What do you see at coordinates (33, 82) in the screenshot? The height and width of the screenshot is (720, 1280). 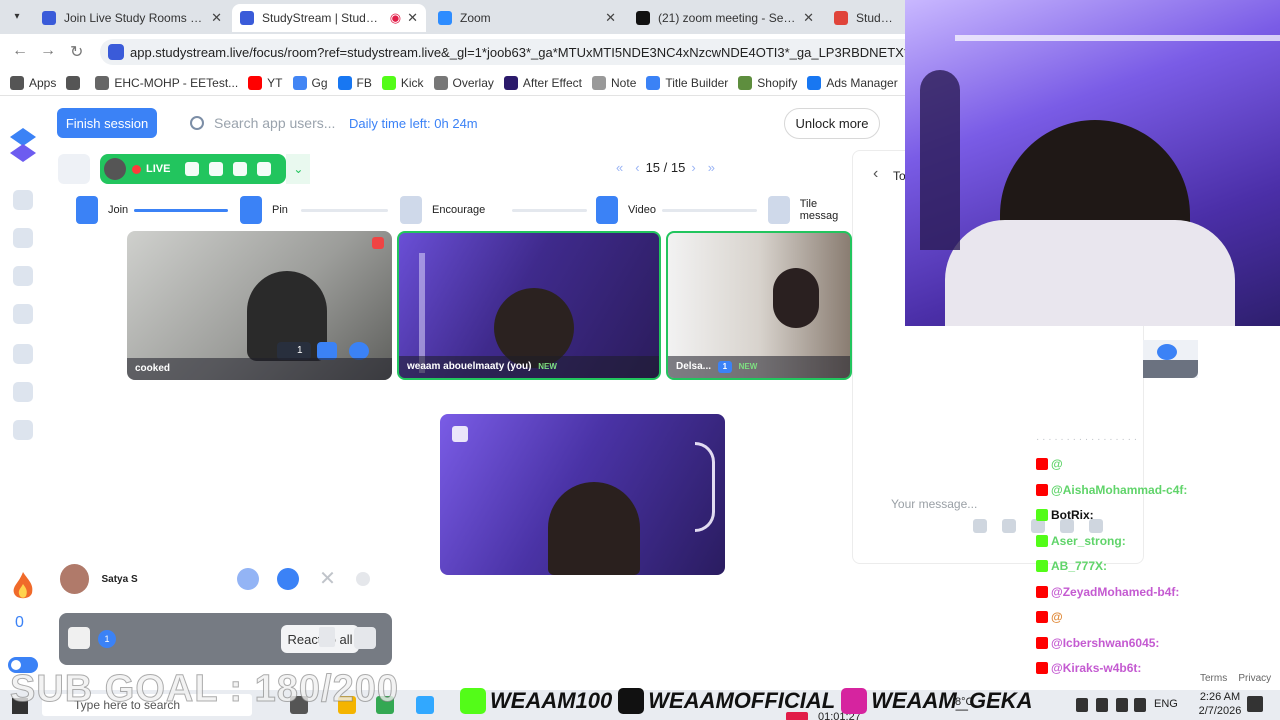 I see `bookmark-item: Apps` at bounding box center [33, 82].